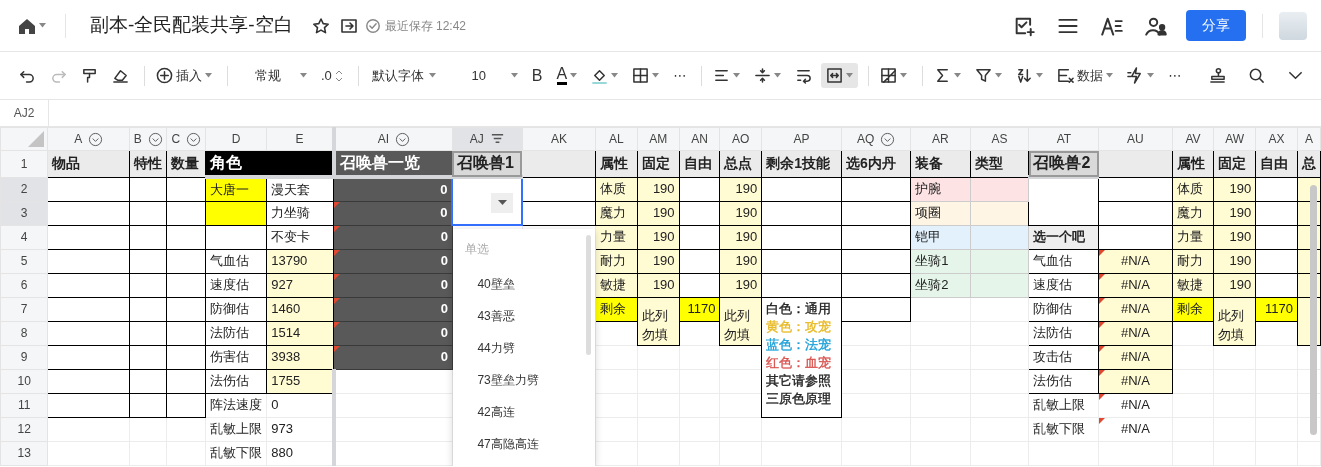 The image size is (1321, 467). Describe the element at coordinates (1234, 139) in the screenshot. I see `column-header: AW` at that location.